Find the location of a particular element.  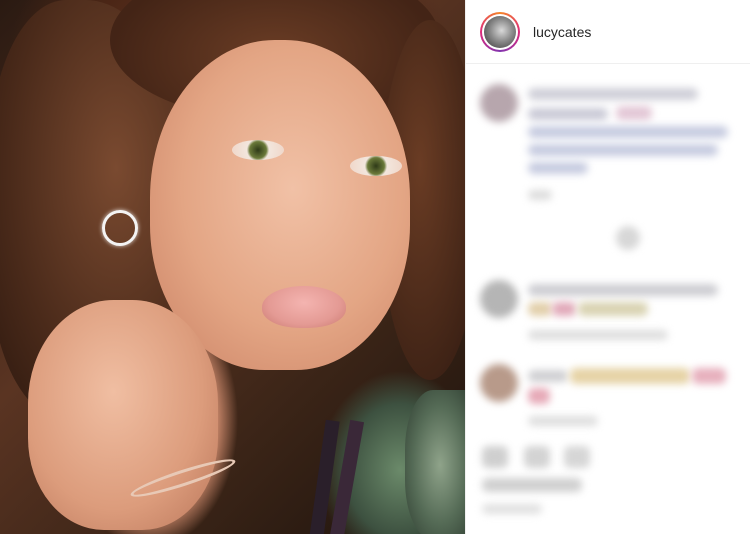

share-icon is located at coordinates (577, 457).